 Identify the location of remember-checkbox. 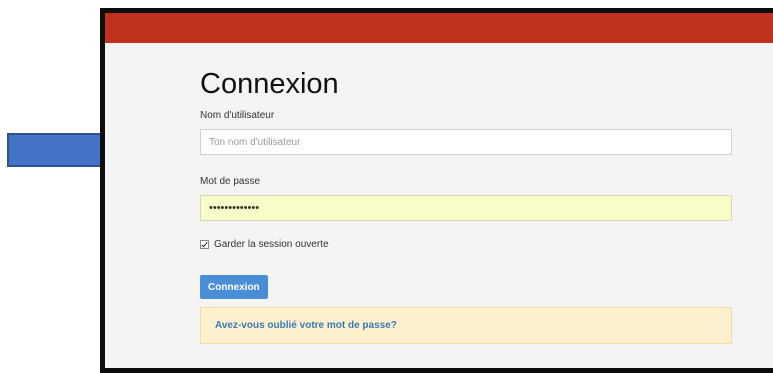
(204, 244).